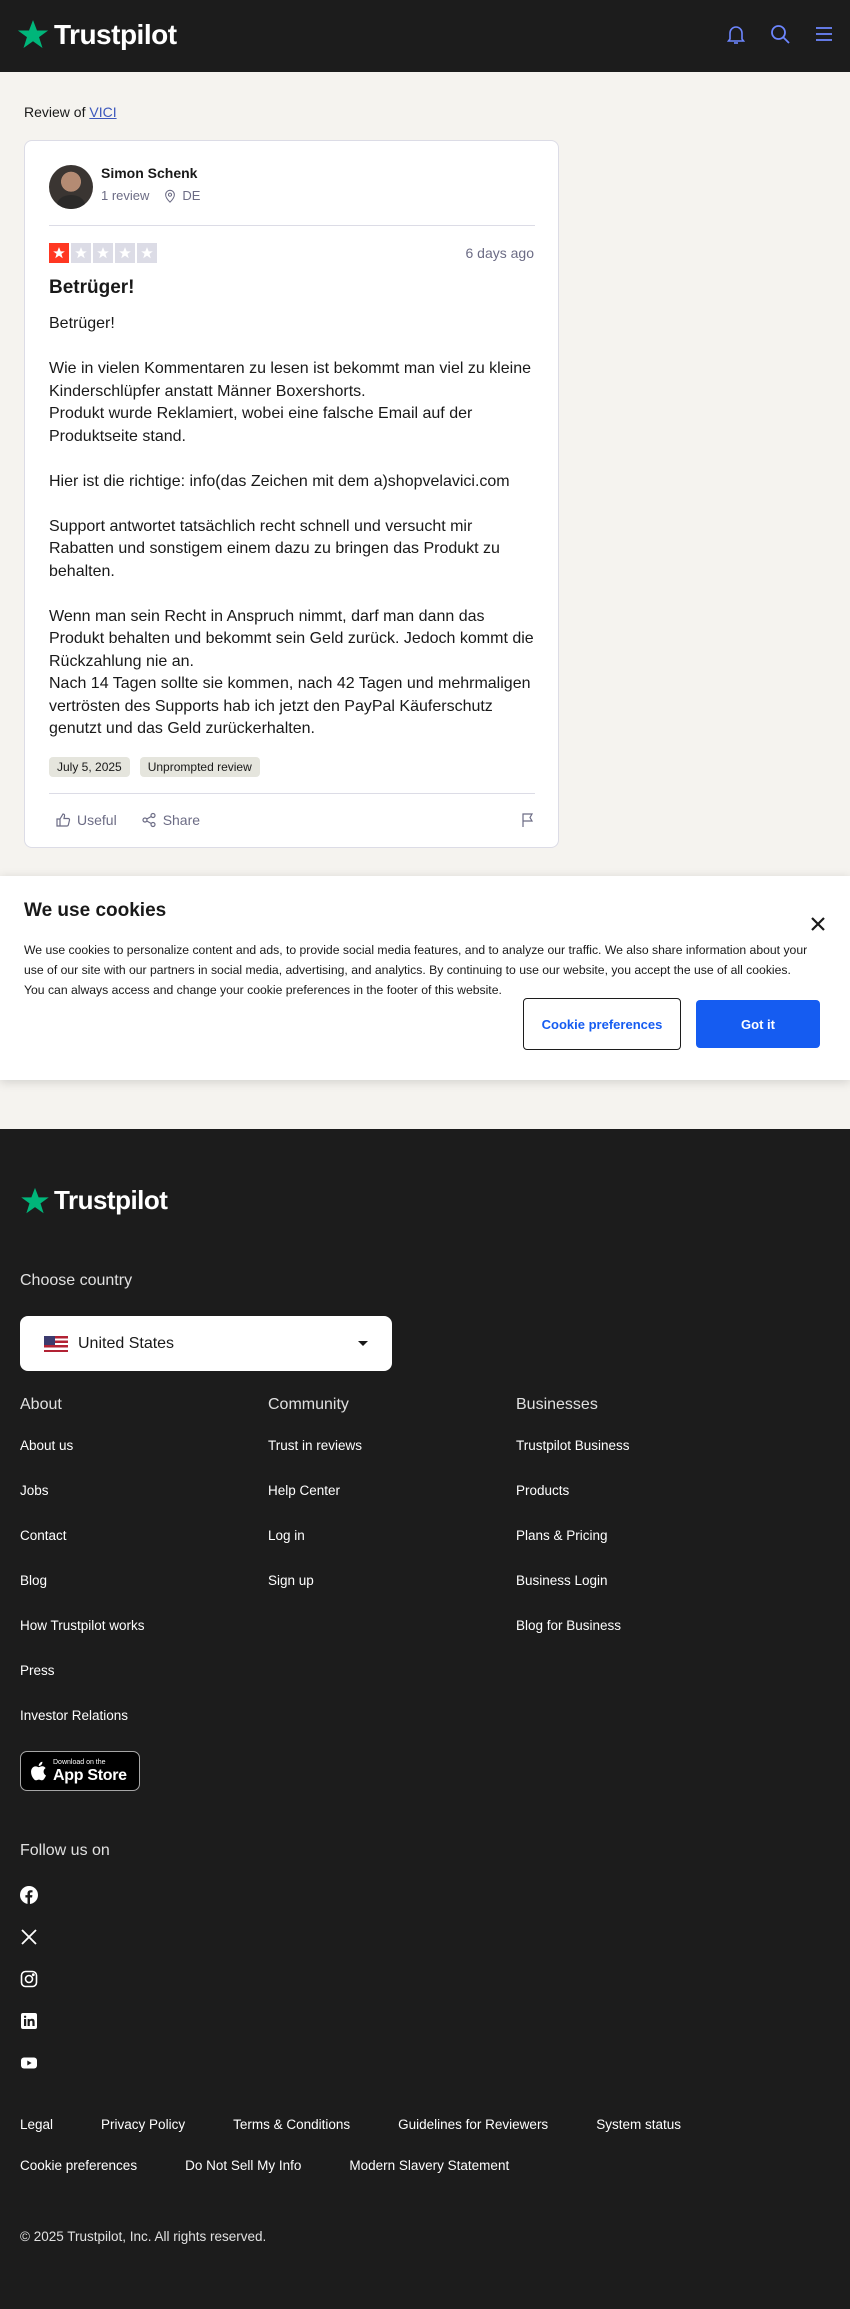 This screenshot has height=2309, width=850. Describe the element at coordinates (102, 112) in the screenshot. I see `company-link: VICI` at that location.